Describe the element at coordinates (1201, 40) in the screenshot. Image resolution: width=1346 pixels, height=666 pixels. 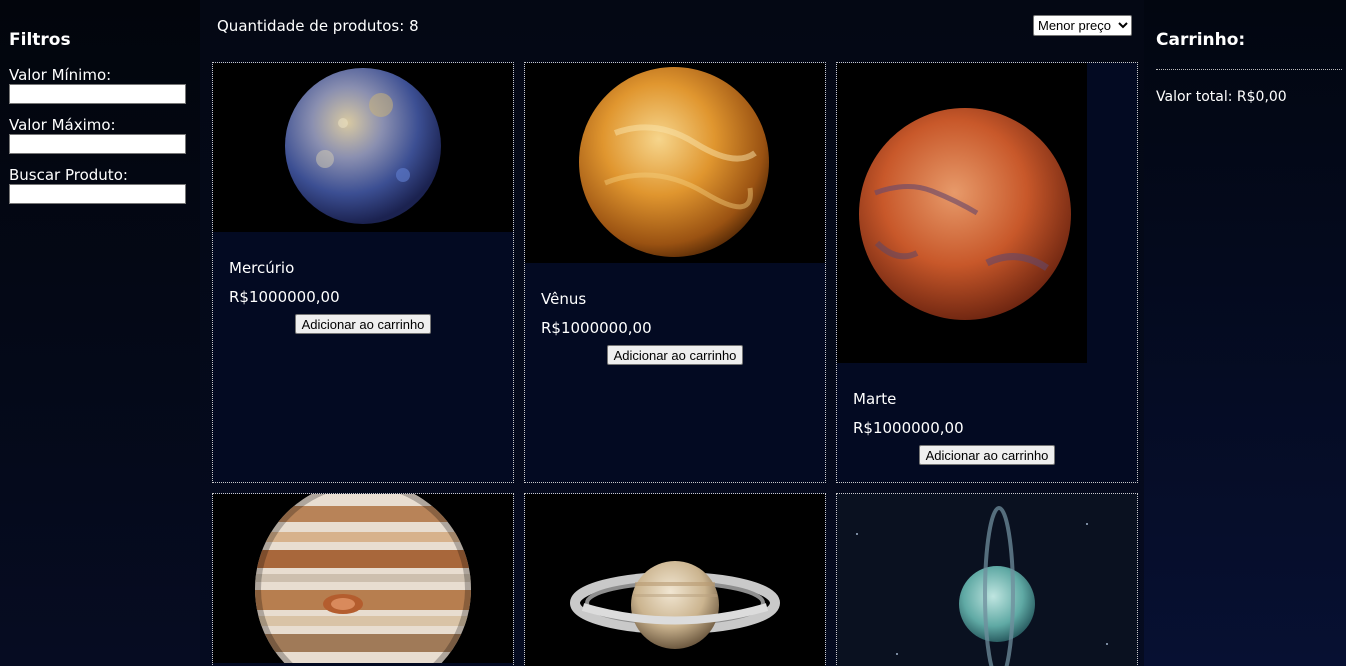
I see `cart-title: Carrinho:` at that location.